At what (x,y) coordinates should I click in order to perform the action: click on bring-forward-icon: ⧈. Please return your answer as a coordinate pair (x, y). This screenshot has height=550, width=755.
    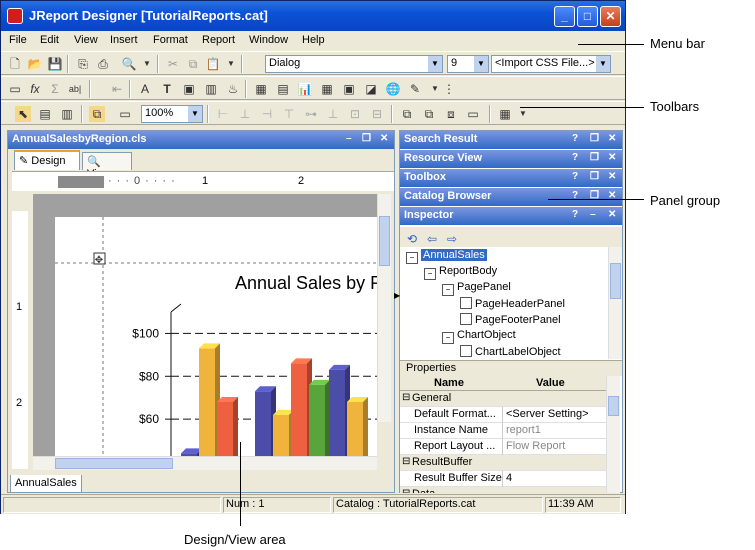
    Looking at the image, I should click on (451, 114).